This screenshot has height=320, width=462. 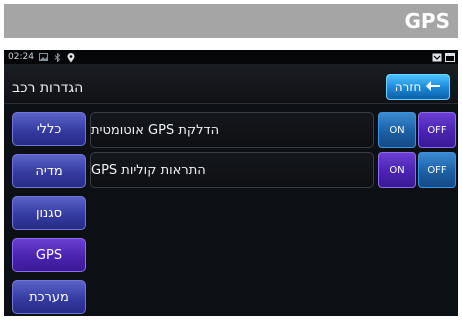 I want to click on header-title: הגדרות רכב, so click(x=48, y=88).